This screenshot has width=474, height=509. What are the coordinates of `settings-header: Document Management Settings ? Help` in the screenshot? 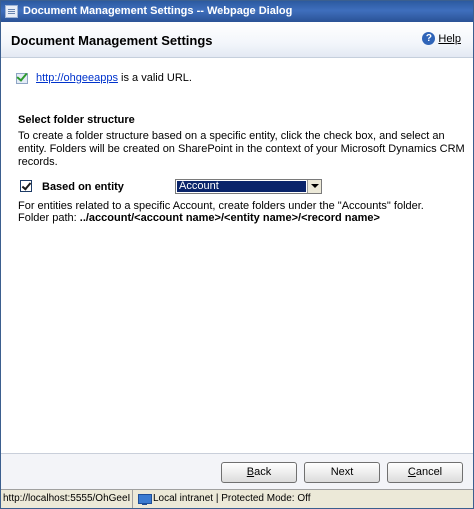 It's located at (237, 40).